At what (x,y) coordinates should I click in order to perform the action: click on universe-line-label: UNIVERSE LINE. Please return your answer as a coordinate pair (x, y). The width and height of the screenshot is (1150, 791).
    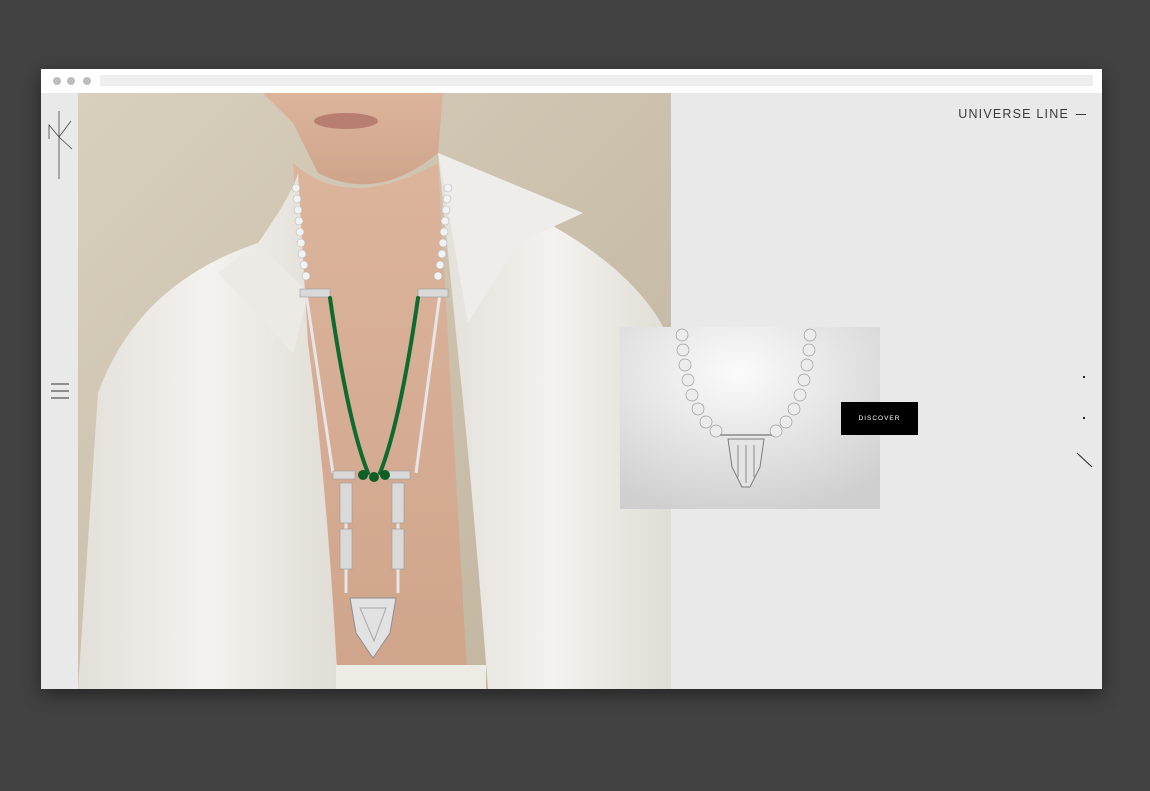
    Looking at the image, I should click on (1013, 114).